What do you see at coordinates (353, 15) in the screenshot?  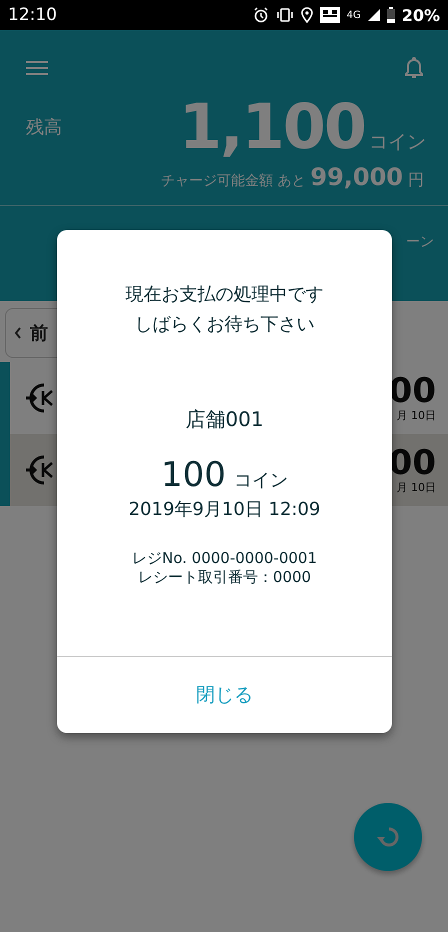 I see `network-type: 4G` at bounding box center [353, 15].